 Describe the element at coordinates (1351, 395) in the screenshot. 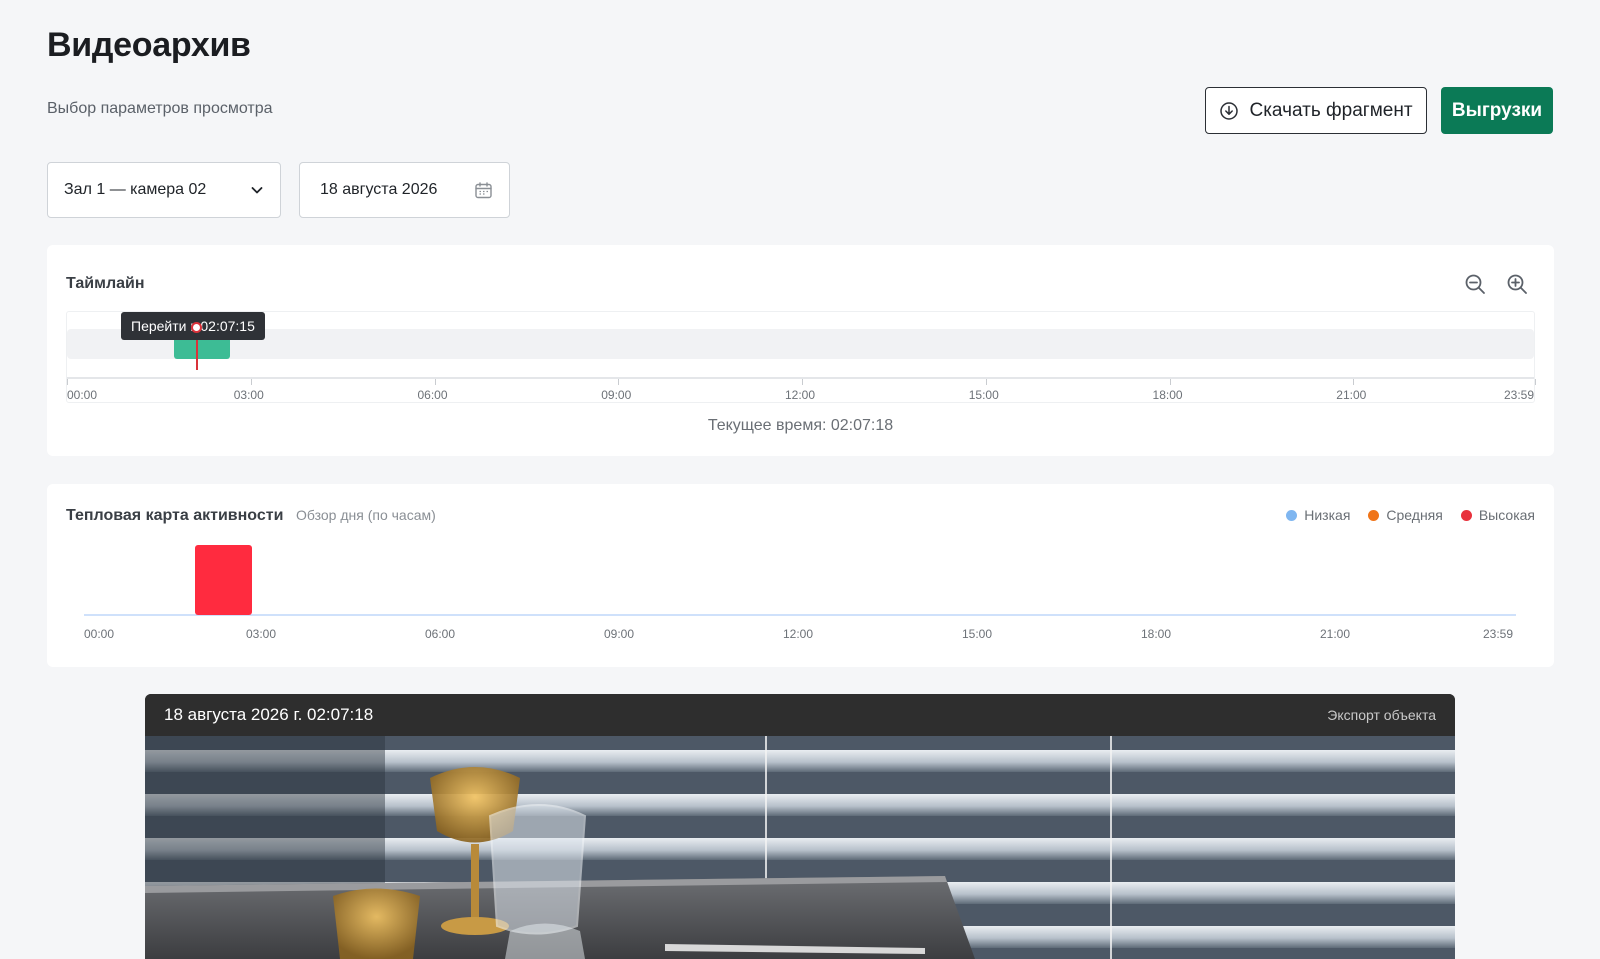

I see `timeline-tick-label: 21:00` at that location.